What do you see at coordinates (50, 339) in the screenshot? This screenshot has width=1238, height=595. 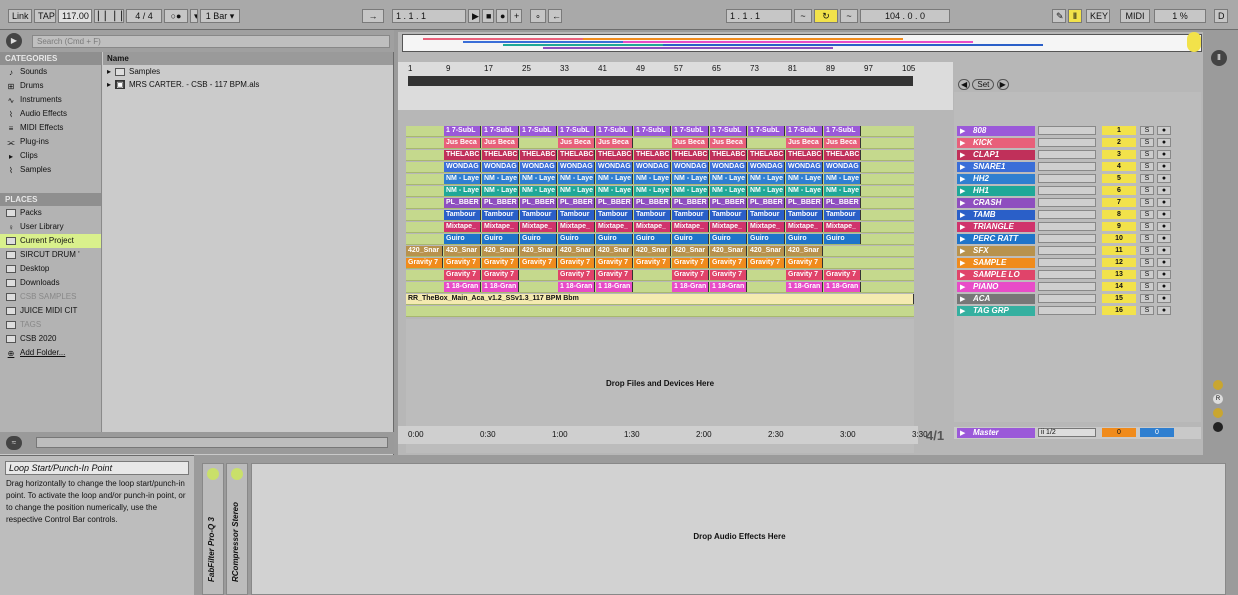 I see `sidebar-item-csb-2020: CSB 2020` at bounding box center [50, 339].